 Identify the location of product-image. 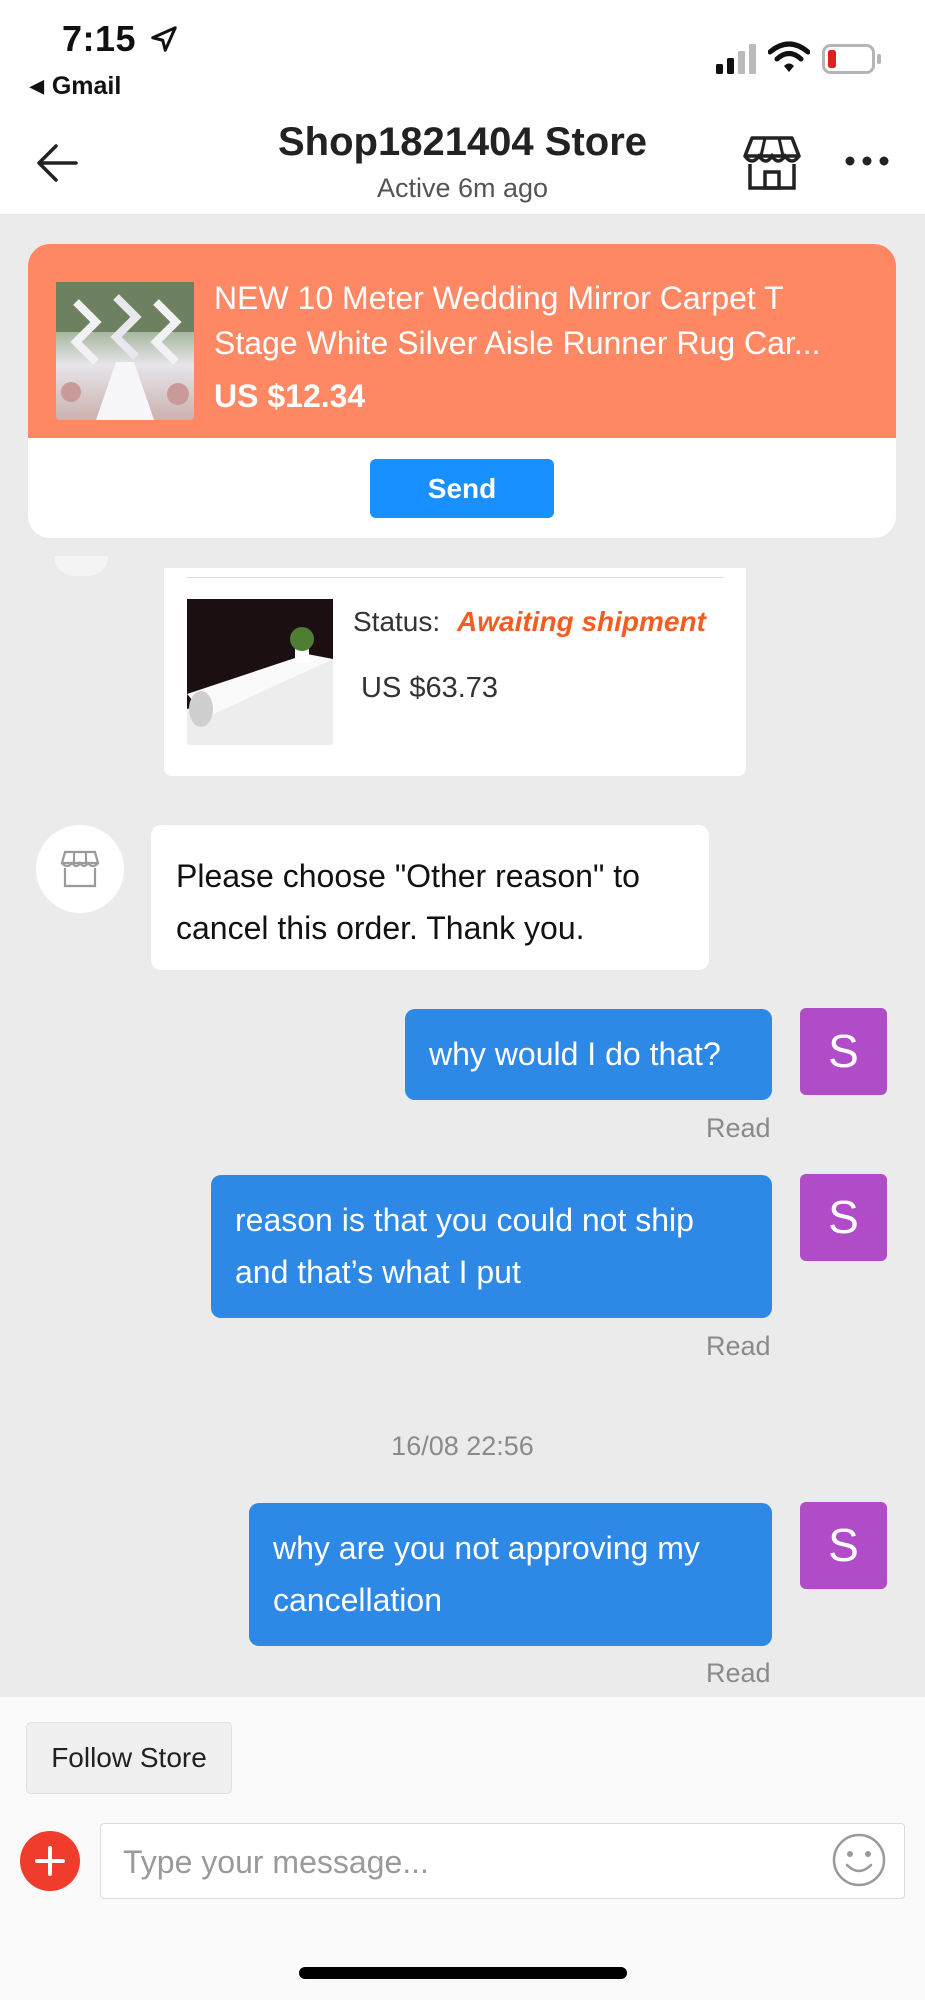
(125, 351).